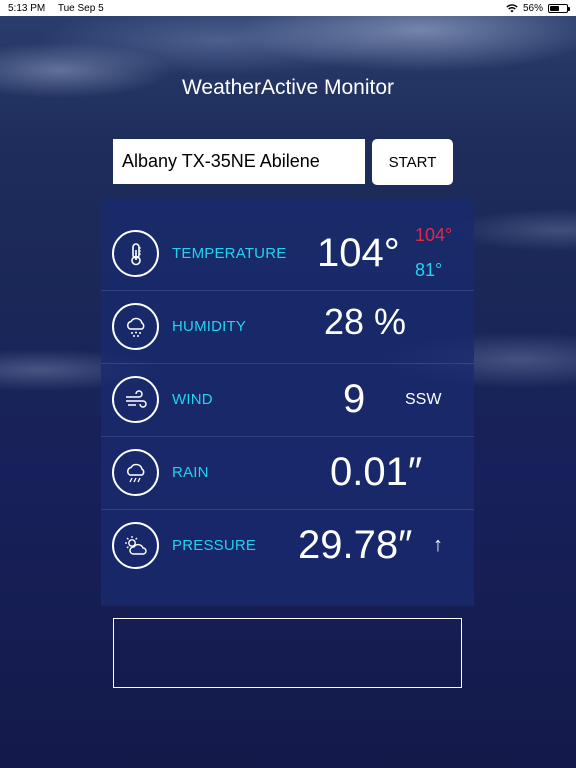 This screenshot has width=576, height=768. What do you see at coordinates (135, 472) in the screenshot?
I see `rain-cloud-icon` at bounding box center [135, 472].